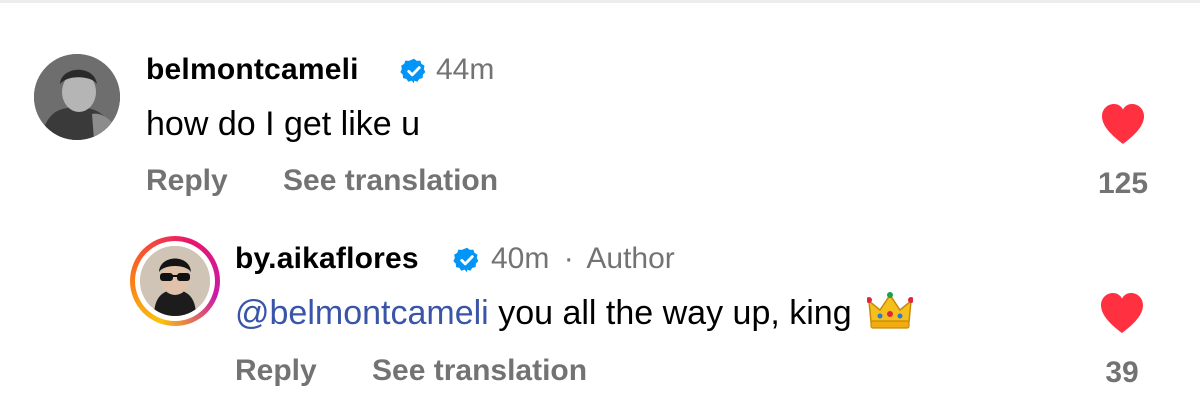 The image size is (1200, 412). I want to click on reply-username: by.aikaflores, so click(327, 259).